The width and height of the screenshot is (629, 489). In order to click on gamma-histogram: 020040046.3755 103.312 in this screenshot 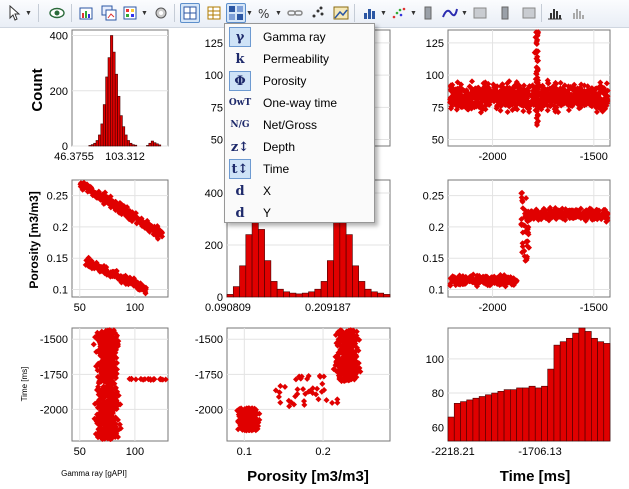, I will do `click(109, 96)`.